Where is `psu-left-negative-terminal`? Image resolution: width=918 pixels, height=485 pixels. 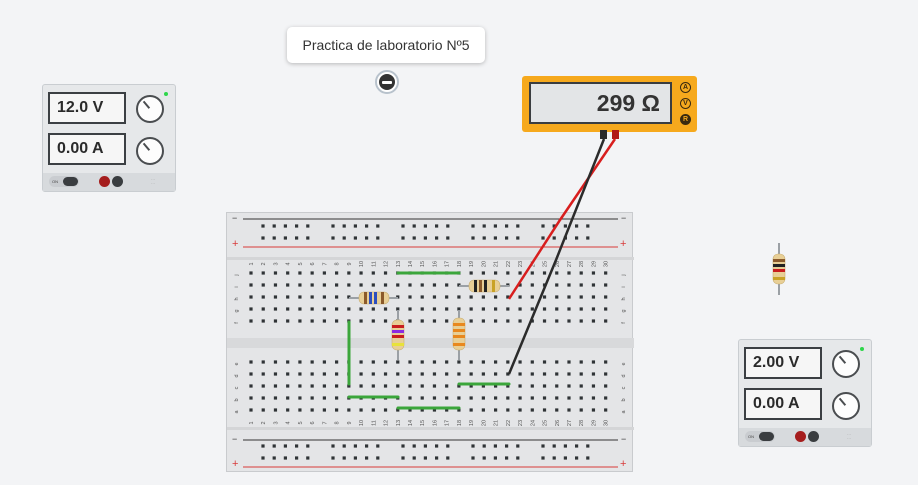 psu-left-negative-terminal is located at coordinates (117, 181).